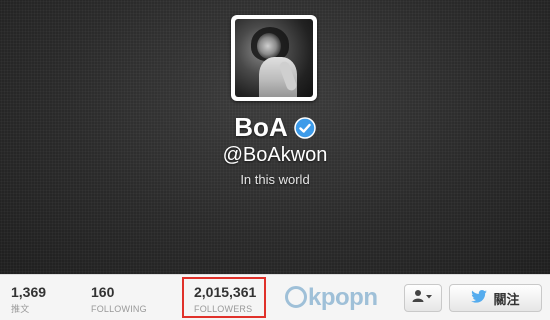 The image size is (550, 320). I want to click on followers-highlight-box, so click(224, 297).